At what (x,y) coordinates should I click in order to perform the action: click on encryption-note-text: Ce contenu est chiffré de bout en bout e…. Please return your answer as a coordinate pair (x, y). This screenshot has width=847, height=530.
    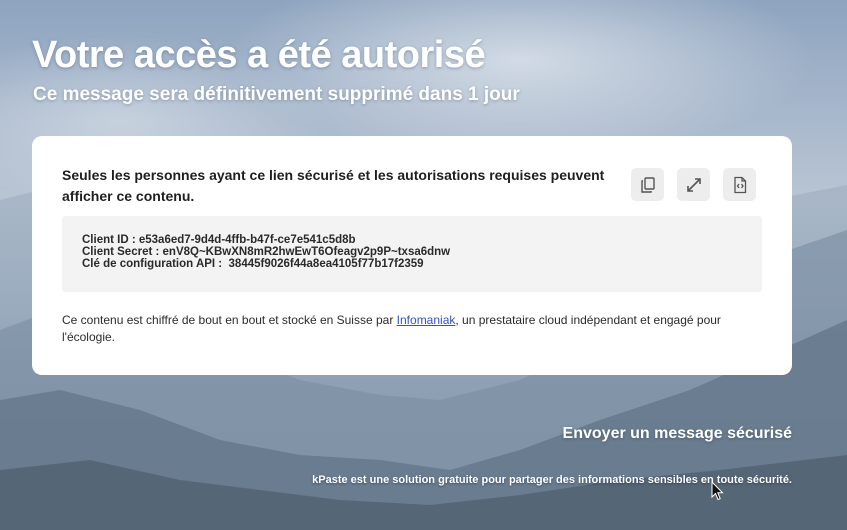
    Looking at the image, I should click on (229, 320).